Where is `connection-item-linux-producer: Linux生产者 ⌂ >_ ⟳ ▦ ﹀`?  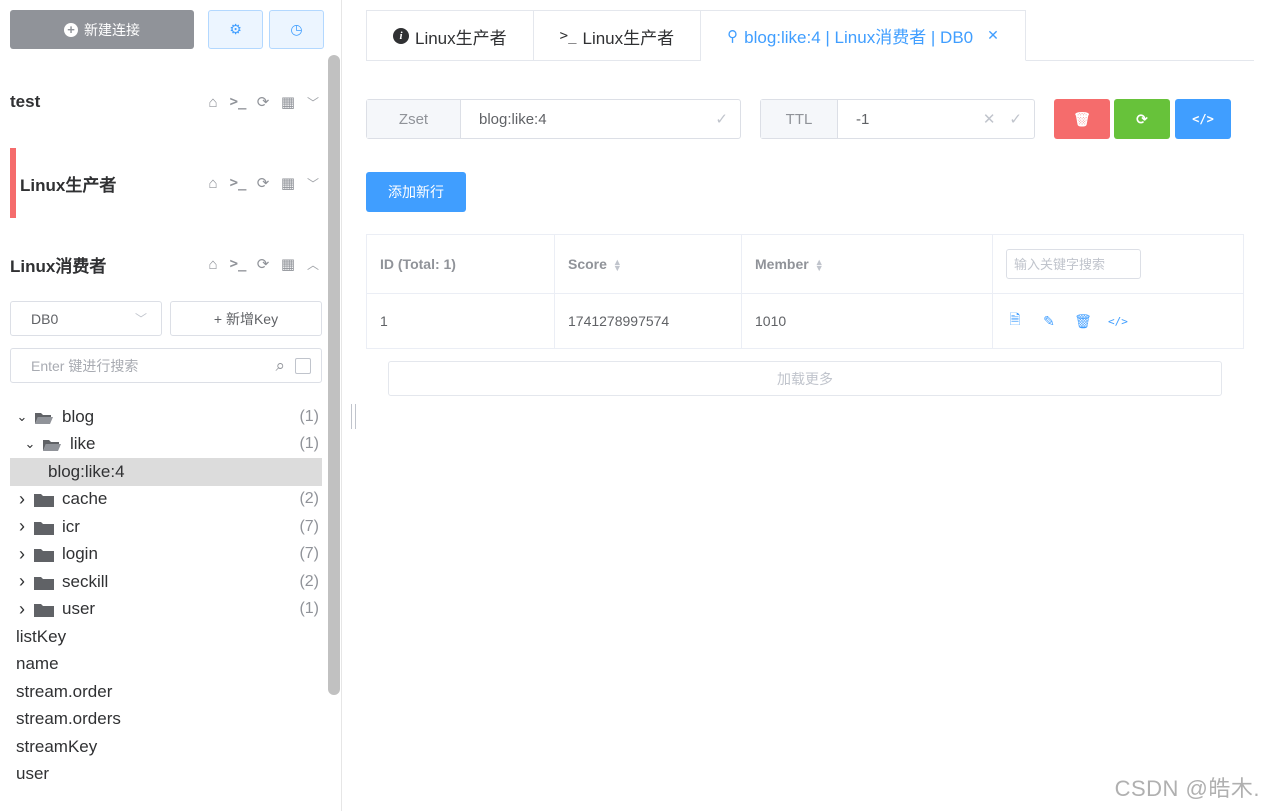 connection-item-linux-producer: Linux生产者 ⌂ >_ ⟳ ▦ ﹀ is located at coordinates (166, 183).